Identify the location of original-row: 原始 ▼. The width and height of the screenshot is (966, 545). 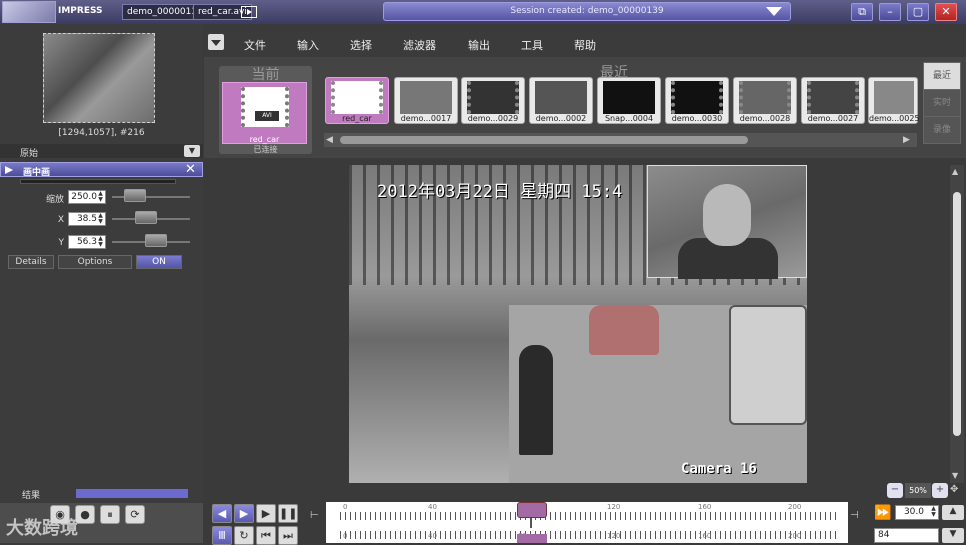
(101, 151).